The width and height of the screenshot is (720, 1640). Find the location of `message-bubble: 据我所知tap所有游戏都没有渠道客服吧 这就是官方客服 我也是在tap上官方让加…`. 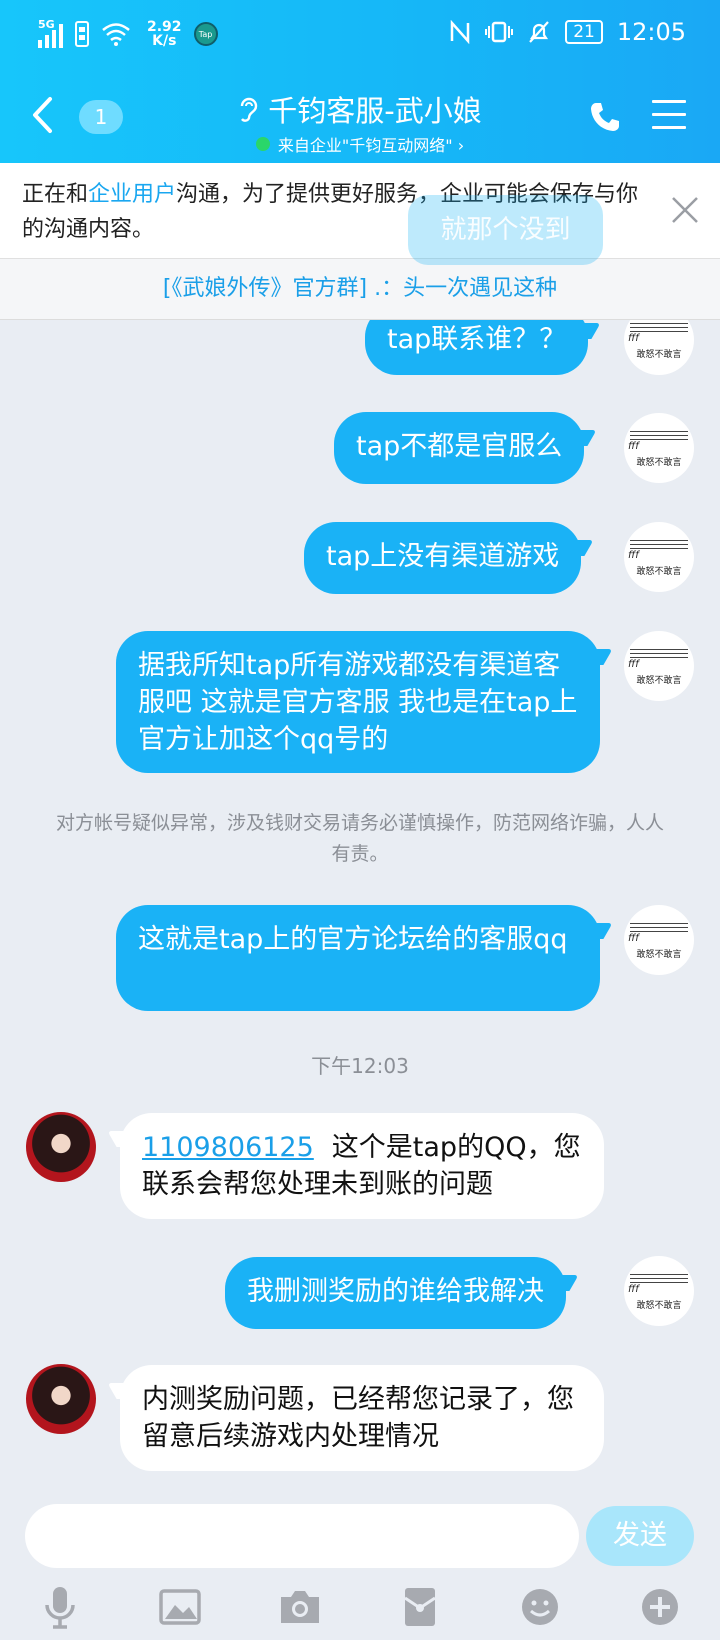

message-bubble: 据我所知tap所有游戏都没有渠道客服吧 这就是官方客服 我也是在tap上官方让加… is located at coordinates (358, 702).